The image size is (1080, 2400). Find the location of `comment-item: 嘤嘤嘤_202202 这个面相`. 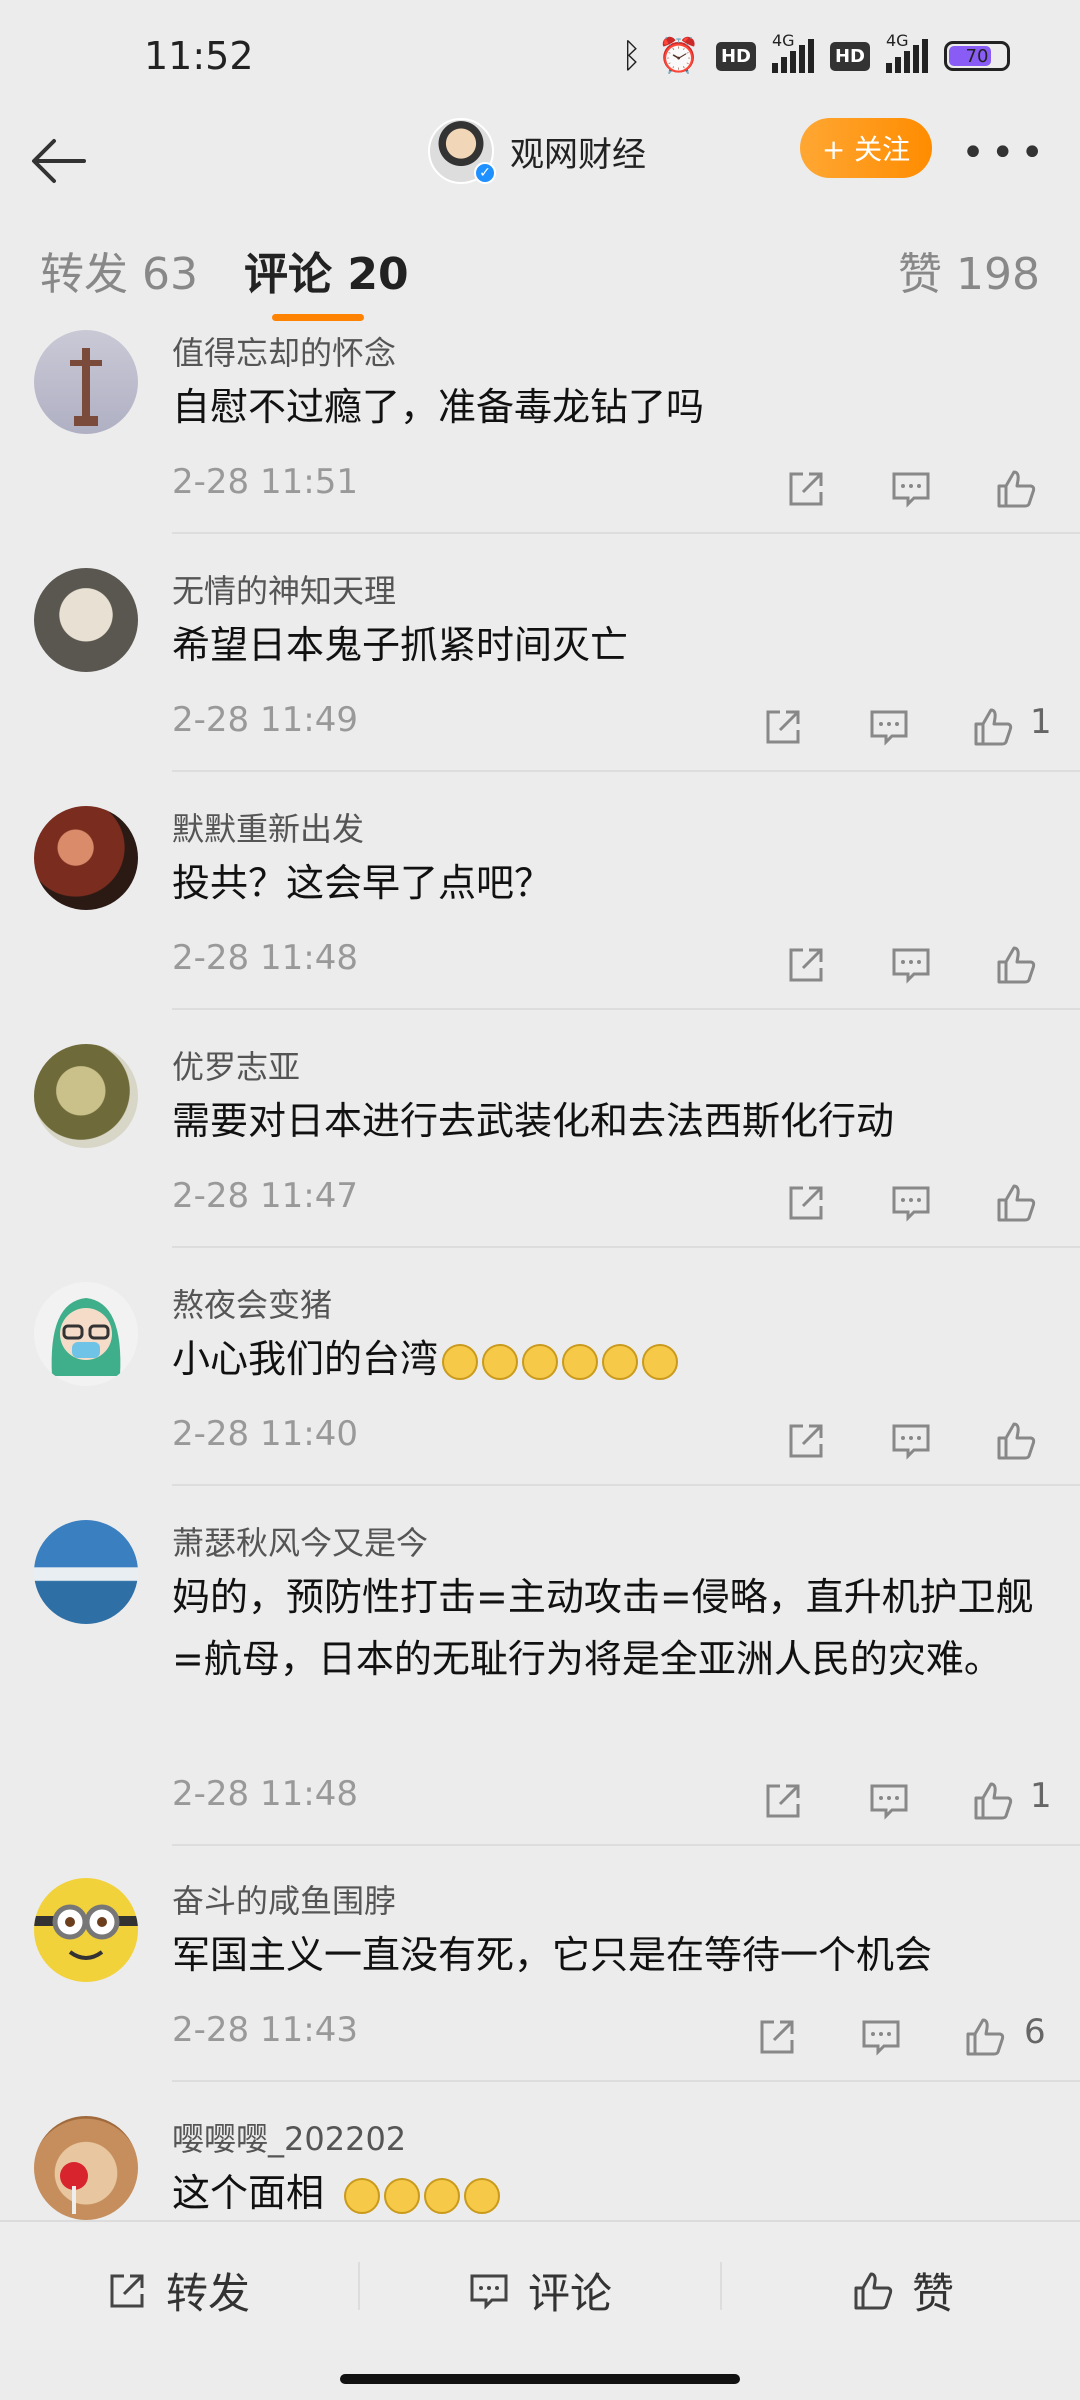

comment-item: 嘤嘤嘤_202202 这个面相 is located at coordinates (540, 2176).